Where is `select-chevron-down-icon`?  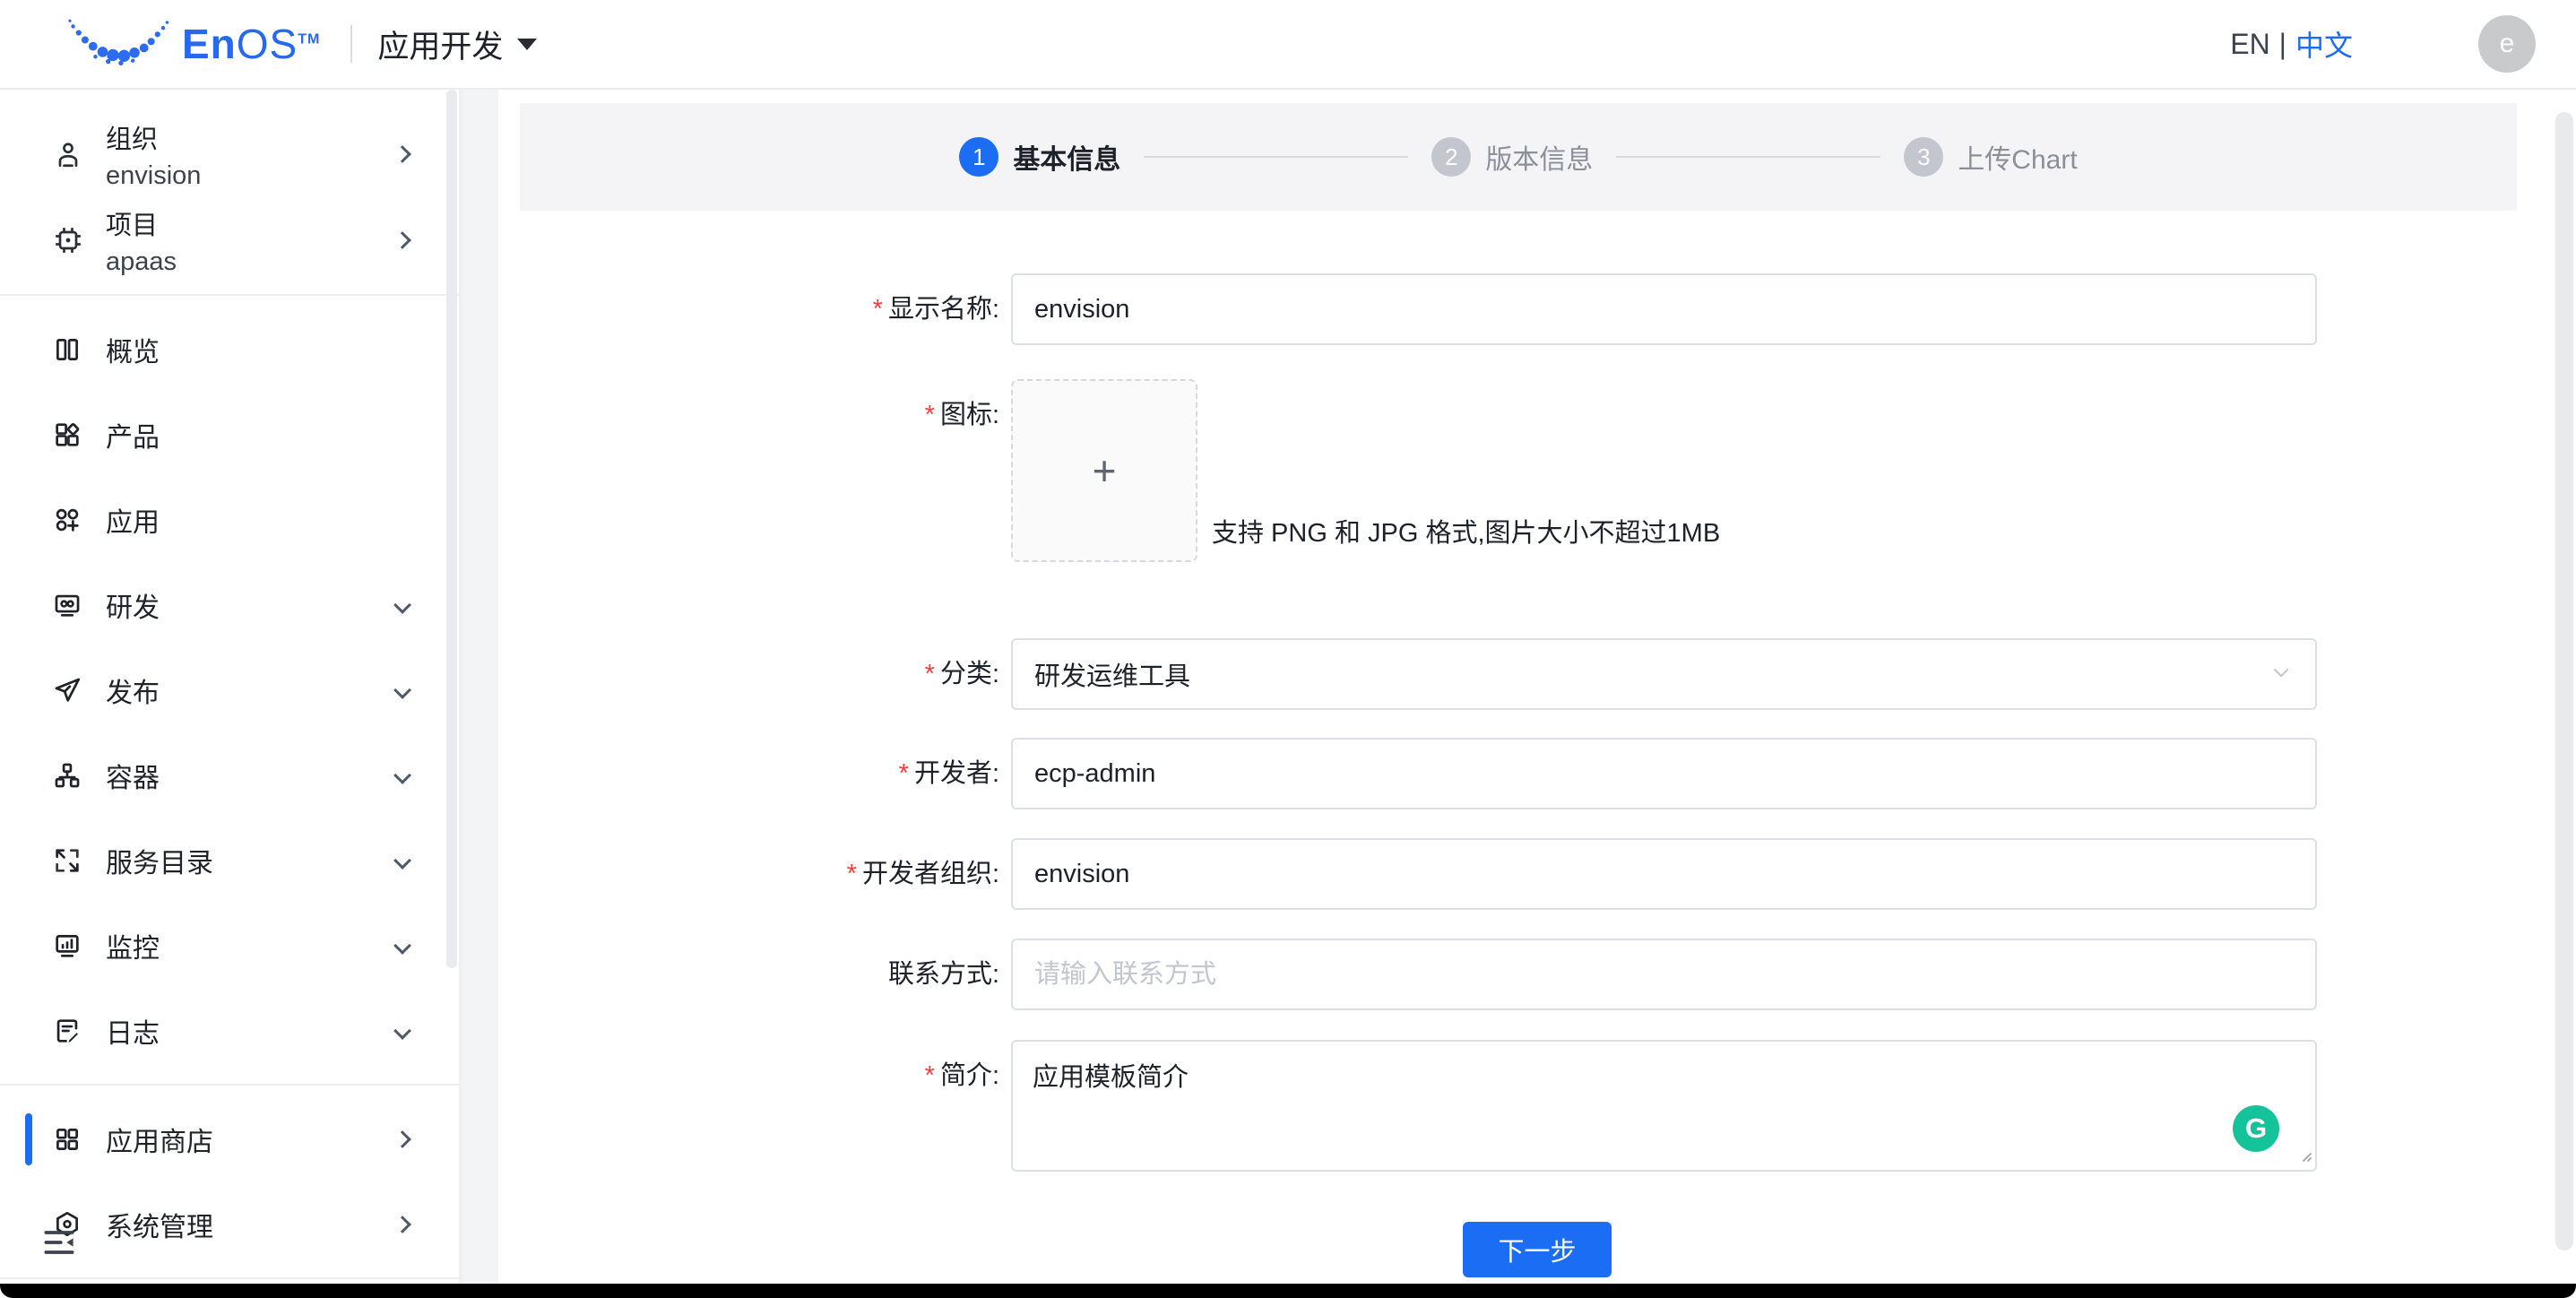
select-chevron-down-icon is located at coordinates (2281, 674).